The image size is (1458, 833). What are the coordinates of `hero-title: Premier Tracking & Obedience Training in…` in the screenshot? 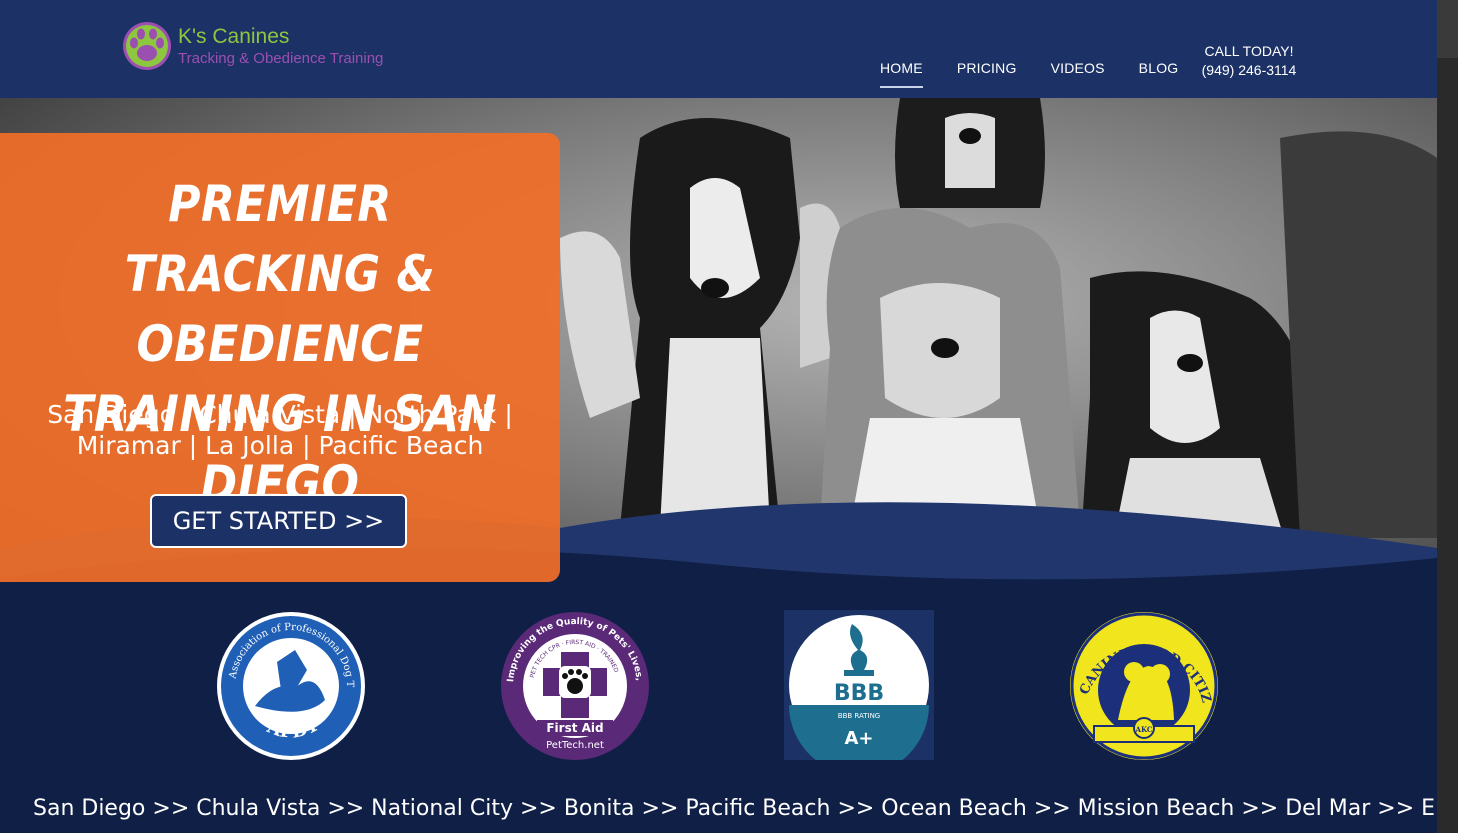 It's located at (280, 344).